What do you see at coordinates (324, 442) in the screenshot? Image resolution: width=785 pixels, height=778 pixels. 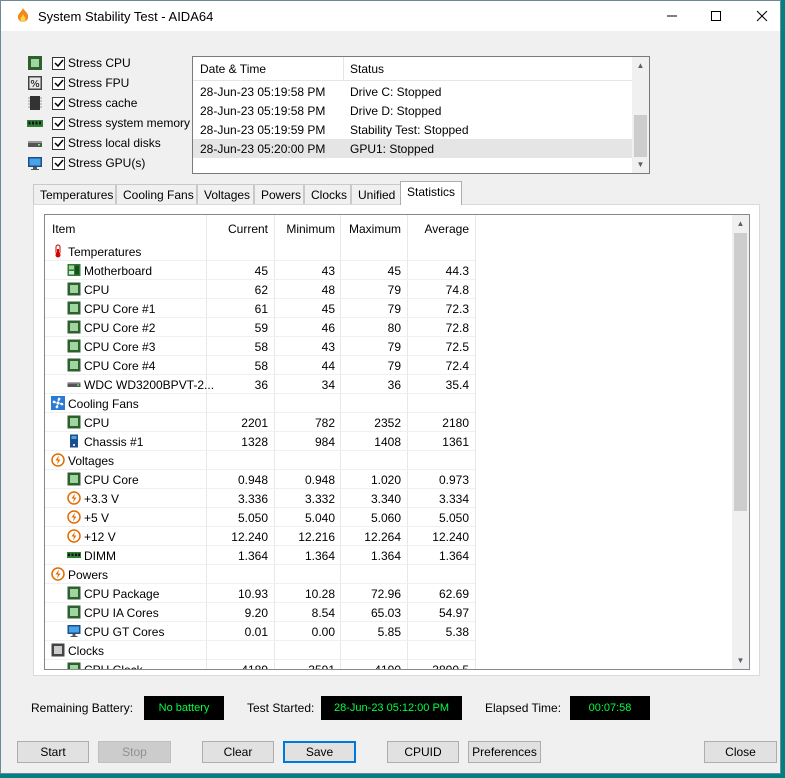 I see `cell-minimum: 984` at bounding box center [324, 442].